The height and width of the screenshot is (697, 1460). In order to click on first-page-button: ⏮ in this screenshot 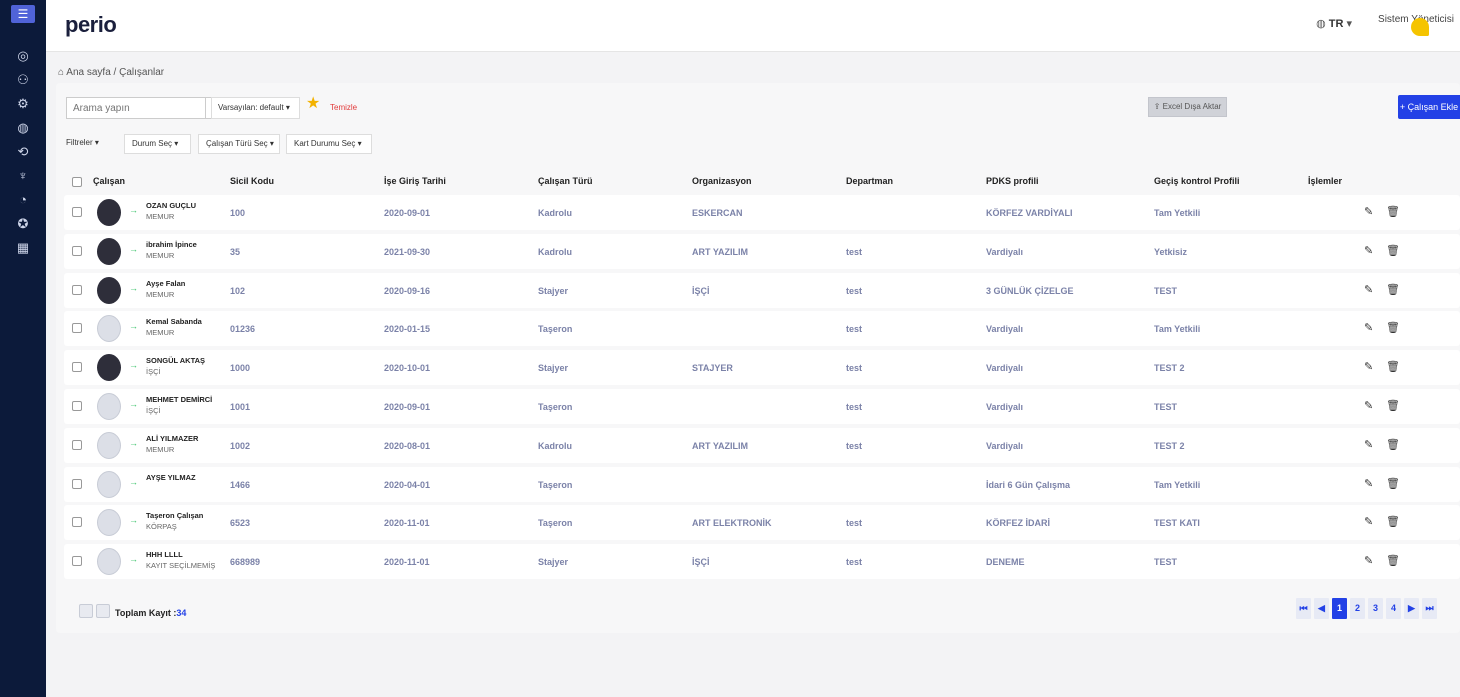, I will do `click(1303, 608)`.